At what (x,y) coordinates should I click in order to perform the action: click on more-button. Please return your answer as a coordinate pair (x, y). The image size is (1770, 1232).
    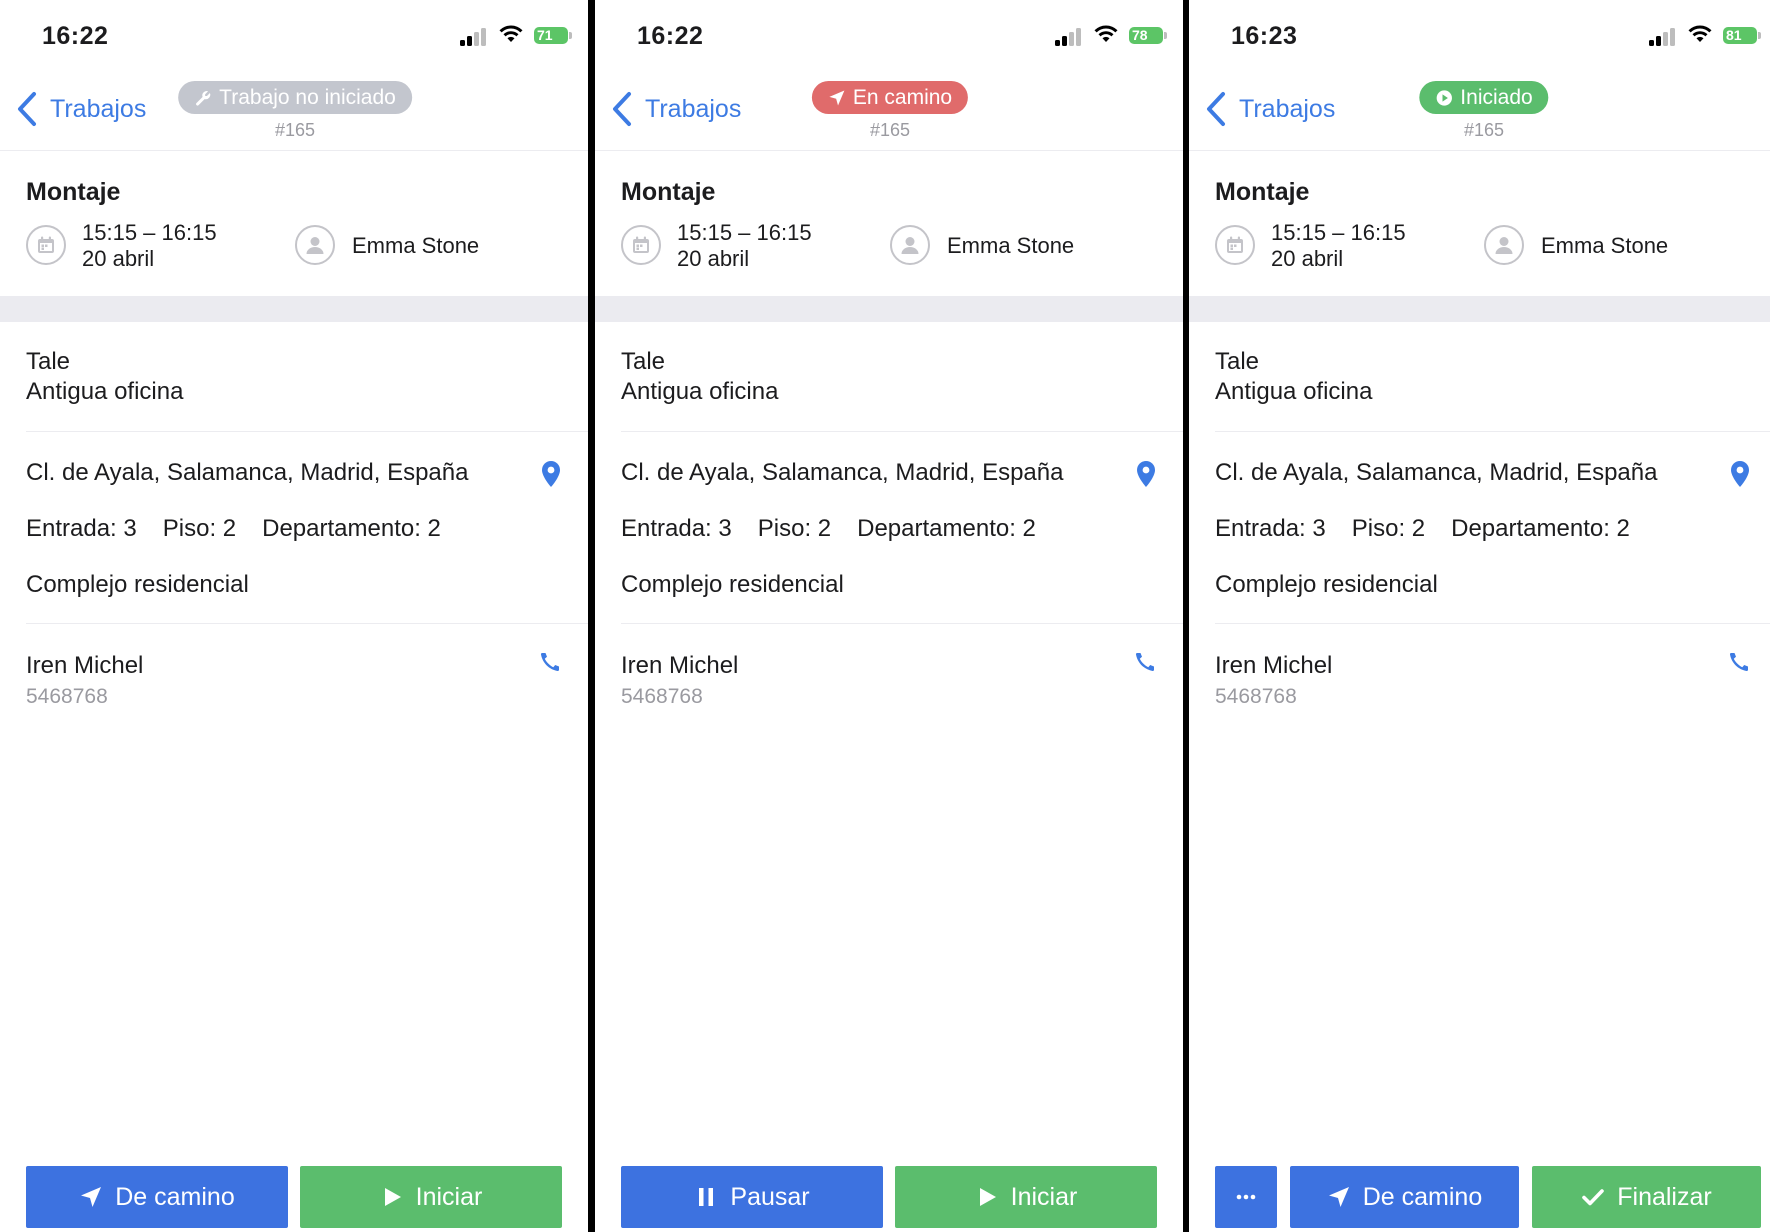
    Looking at the image, I should click on (1246, 1197).